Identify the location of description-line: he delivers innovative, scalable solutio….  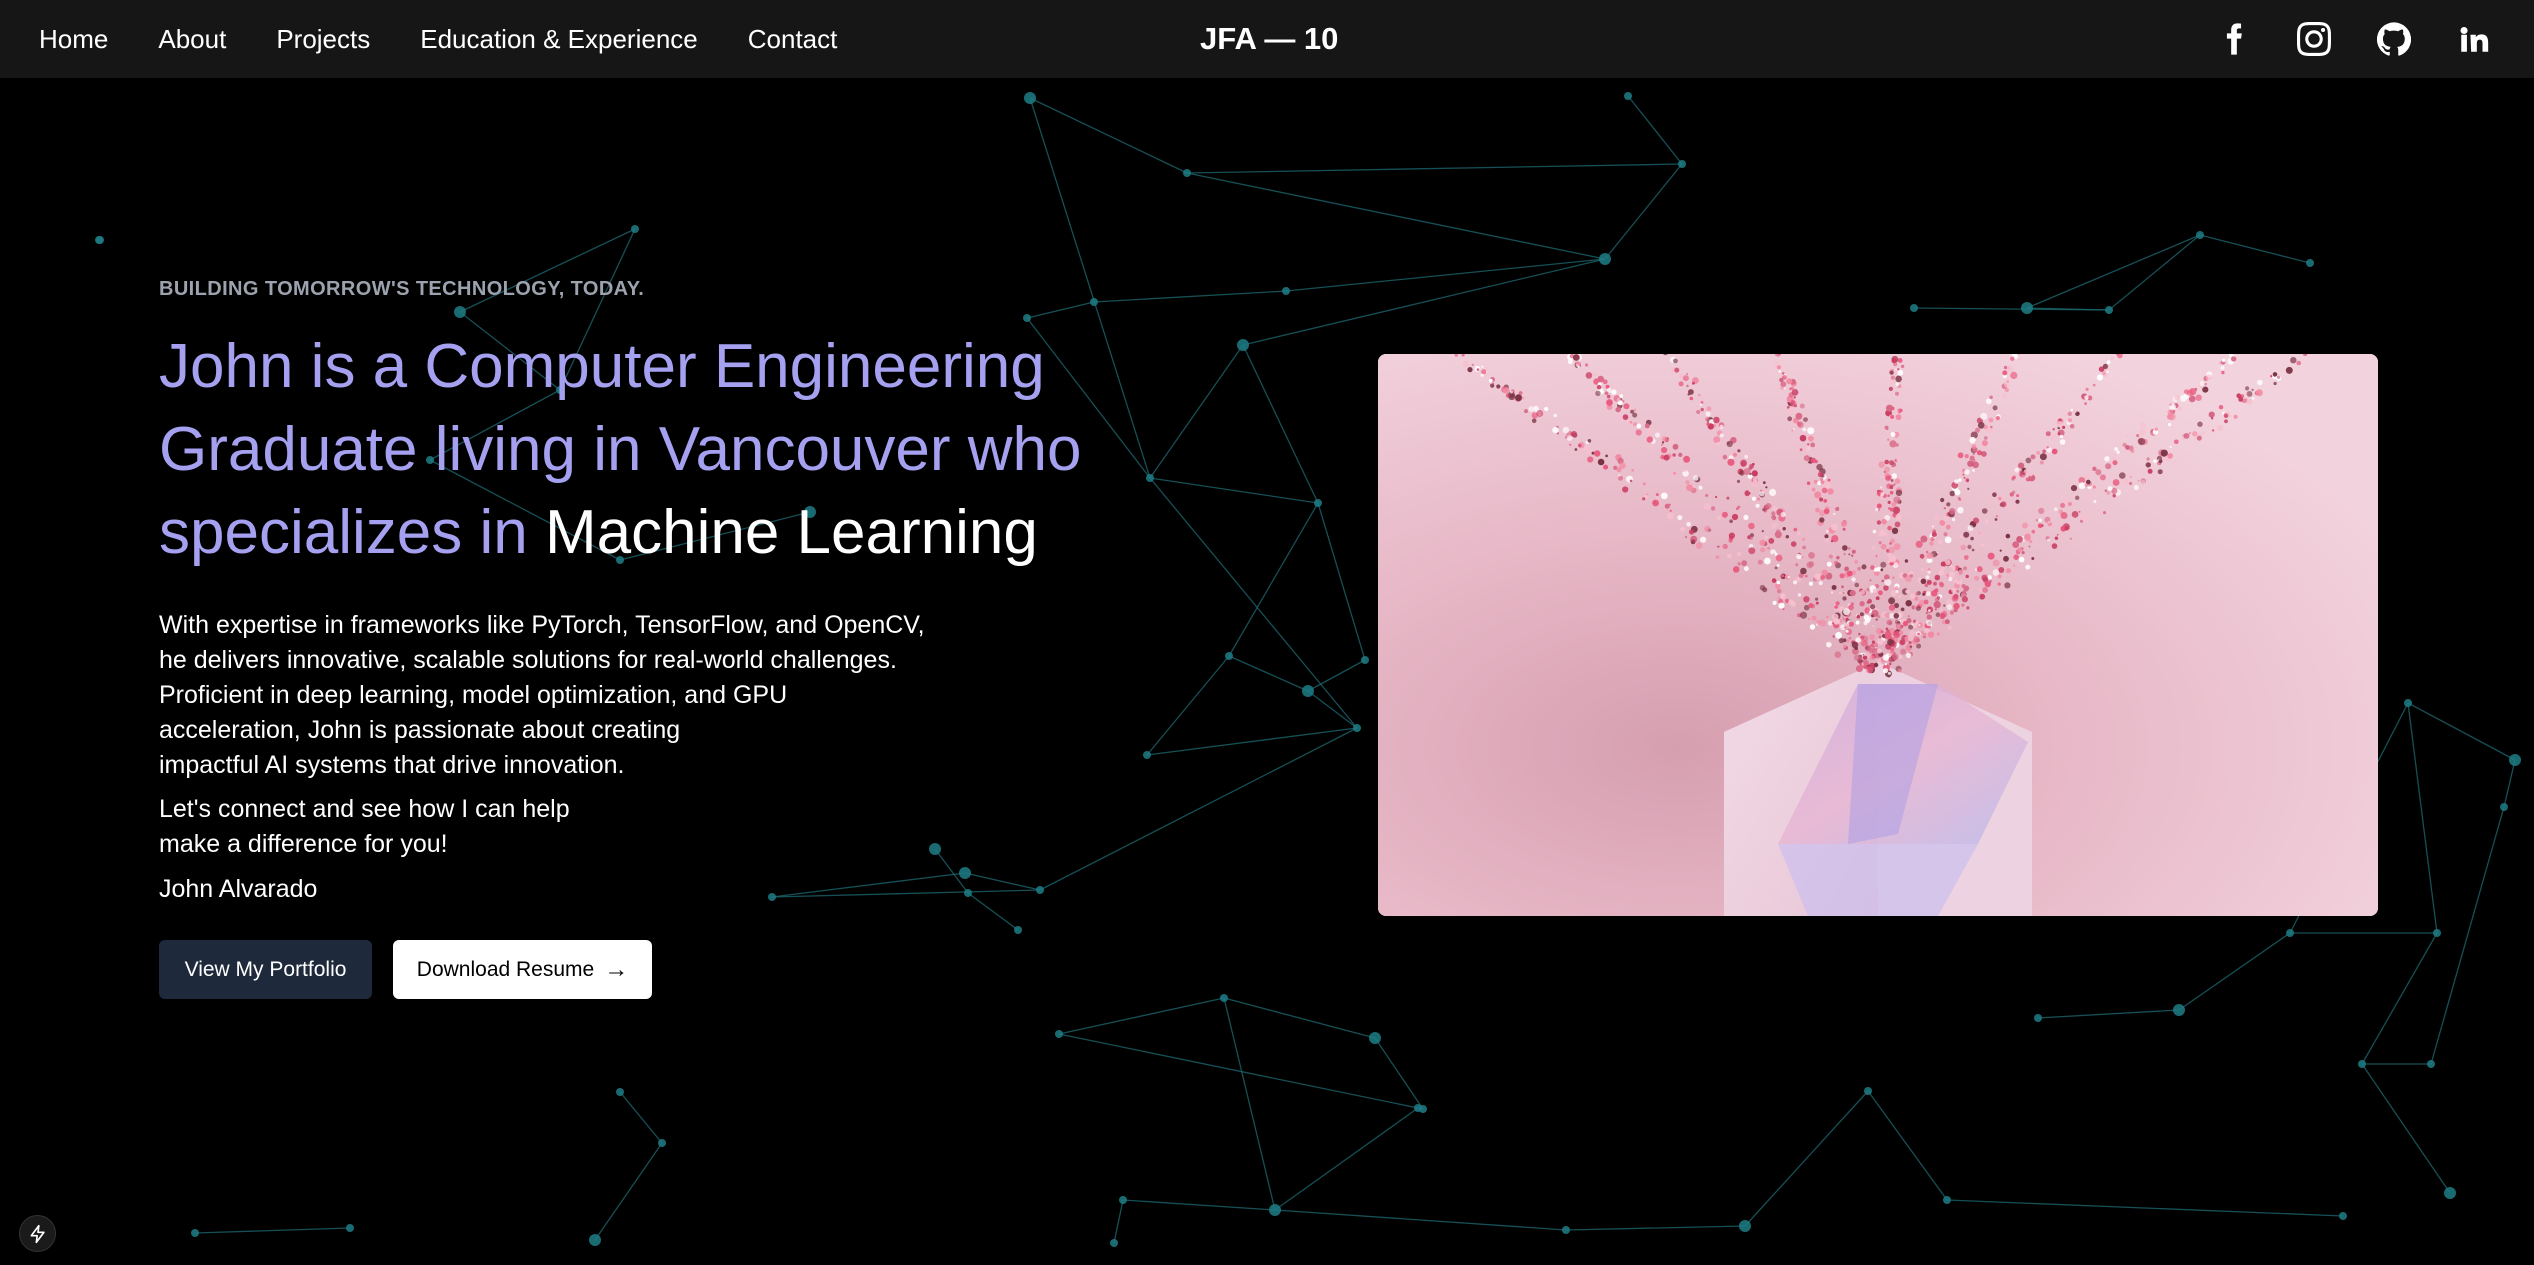
(528, 660).